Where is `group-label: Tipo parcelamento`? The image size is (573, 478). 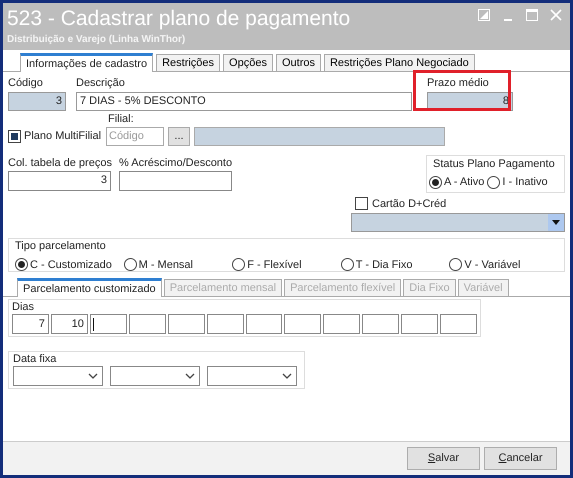 group-label: Tipo parcelamento is located at coordinates (61, 246).